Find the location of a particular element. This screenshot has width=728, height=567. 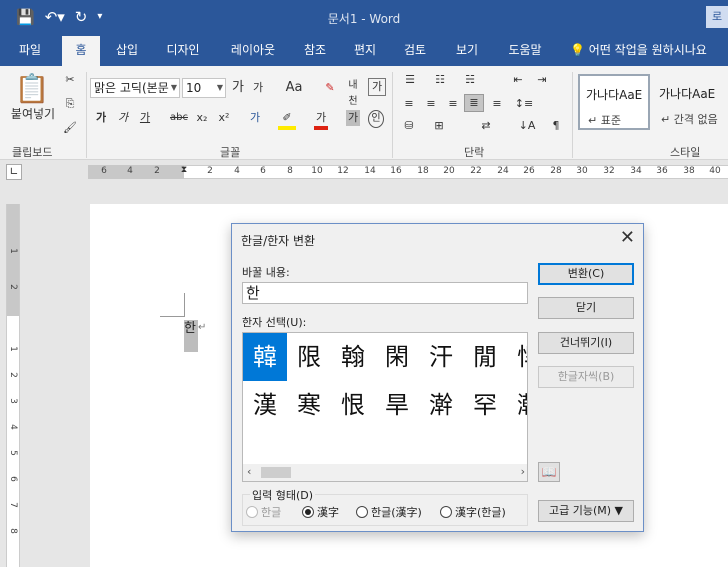

align-right-icon: ≡ is located at coordinates (453, 104).